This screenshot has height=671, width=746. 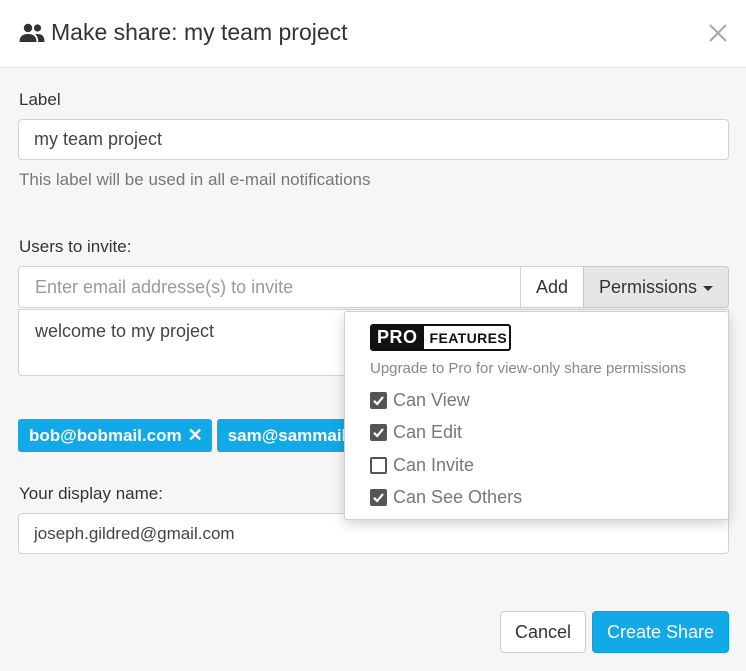 I want to click on pro-features-badge: PRO FEATURES, so click(x=440, y=337).